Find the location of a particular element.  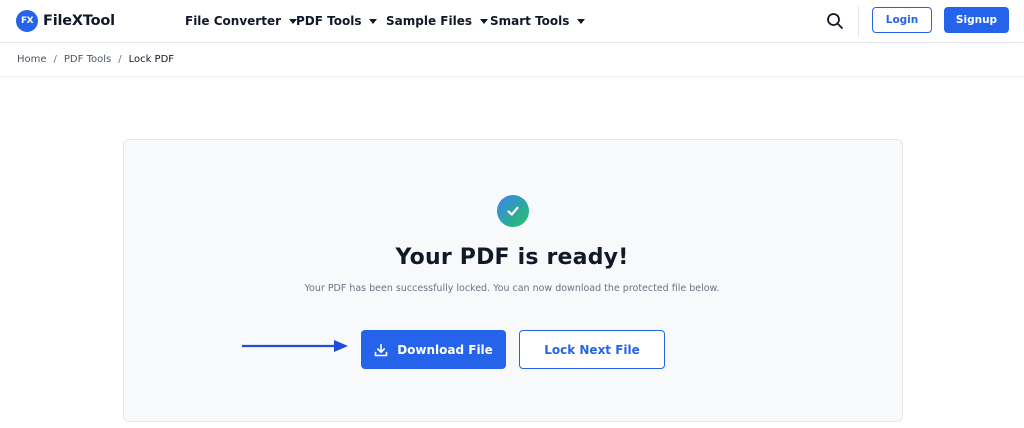

logo-text: FileXTool is located at coordinates (79, 21).